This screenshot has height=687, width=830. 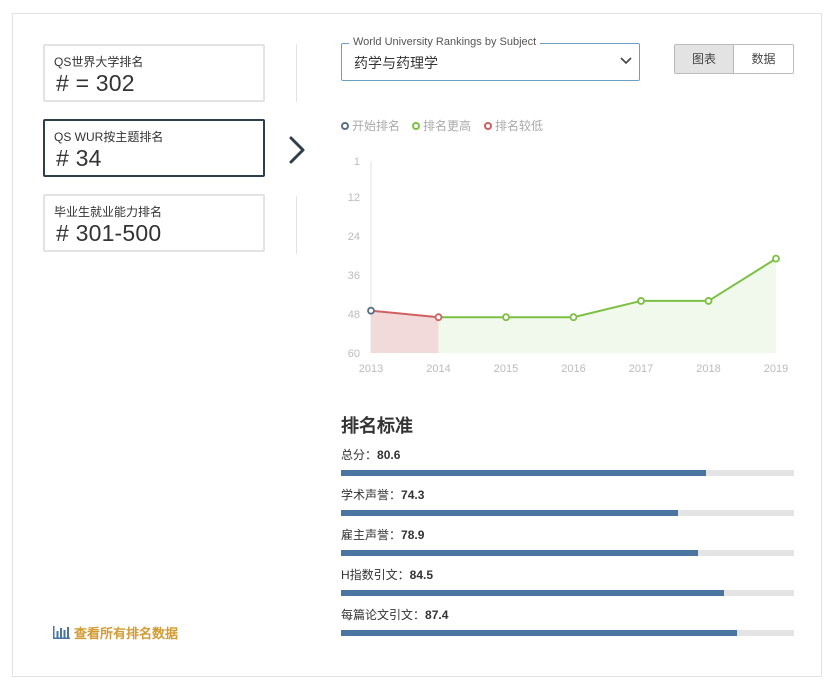 What do you see at coordinates (354, 237) in the screenshot?
I see `y-tick-label: 24` at bounding box center [354, 237].